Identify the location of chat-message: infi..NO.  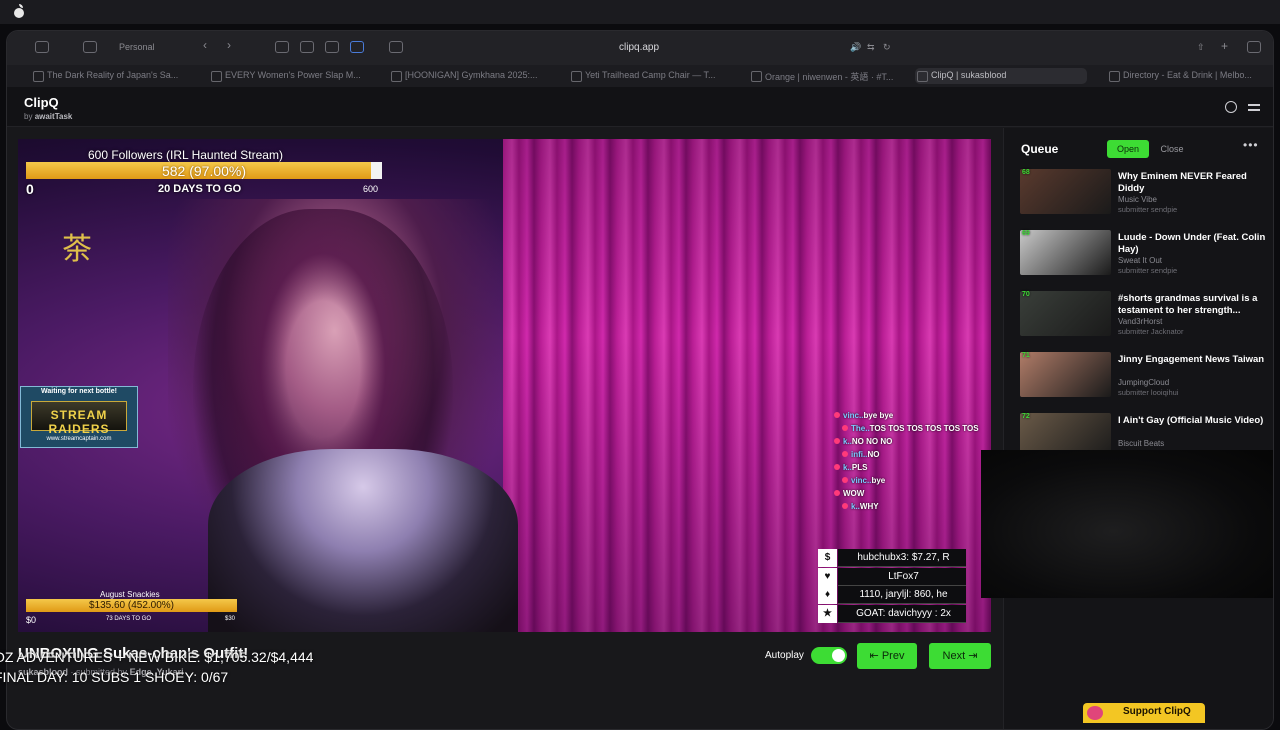
(908, 456).